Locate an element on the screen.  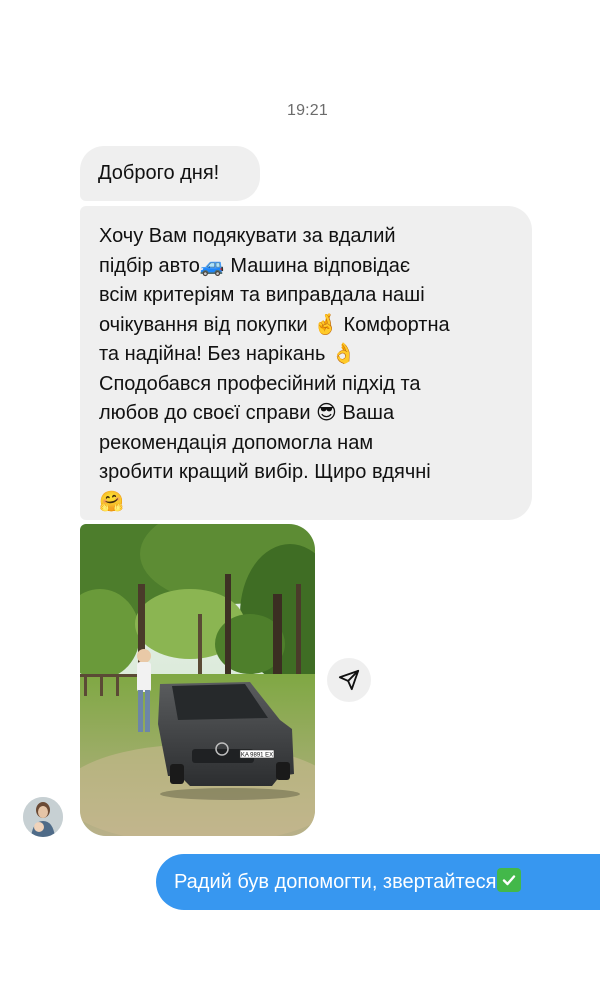
car-in-forest-photo: KA 9891 EX is located at coordinates (197, 680).